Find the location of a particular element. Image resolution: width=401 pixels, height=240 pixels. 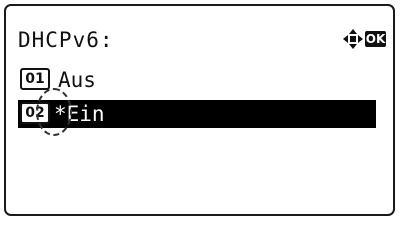

navigation-indicator: OK is located at coordinates (364, 39).